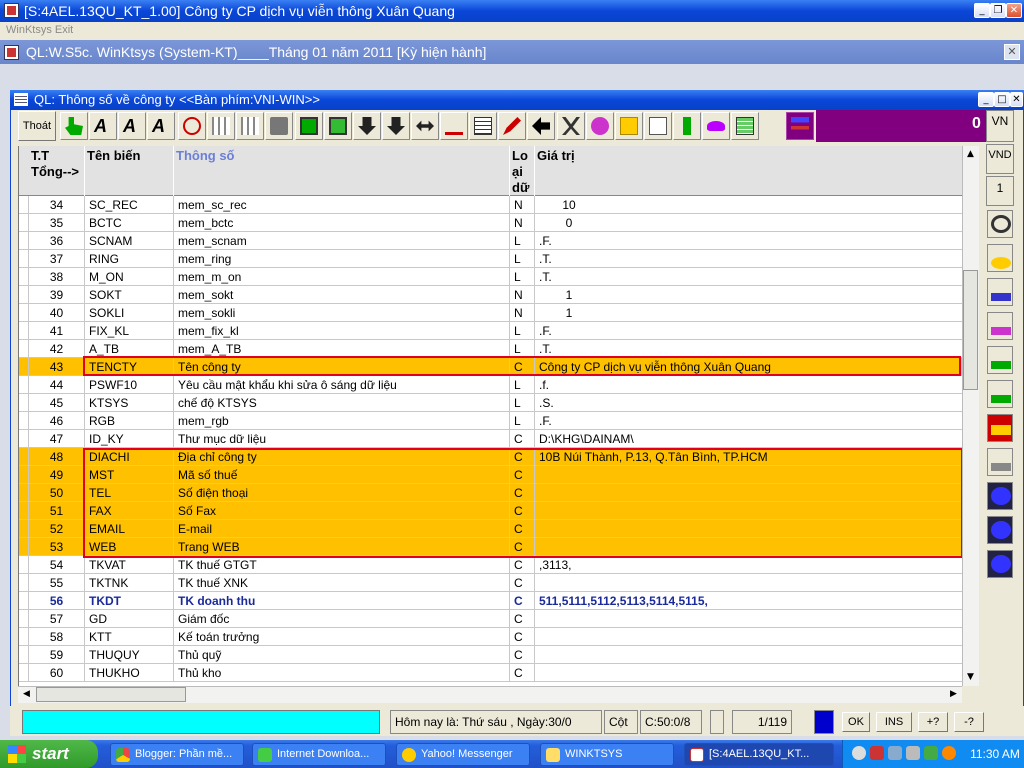  I want to click on vertical-scroll-thumb, so click(970, 330).